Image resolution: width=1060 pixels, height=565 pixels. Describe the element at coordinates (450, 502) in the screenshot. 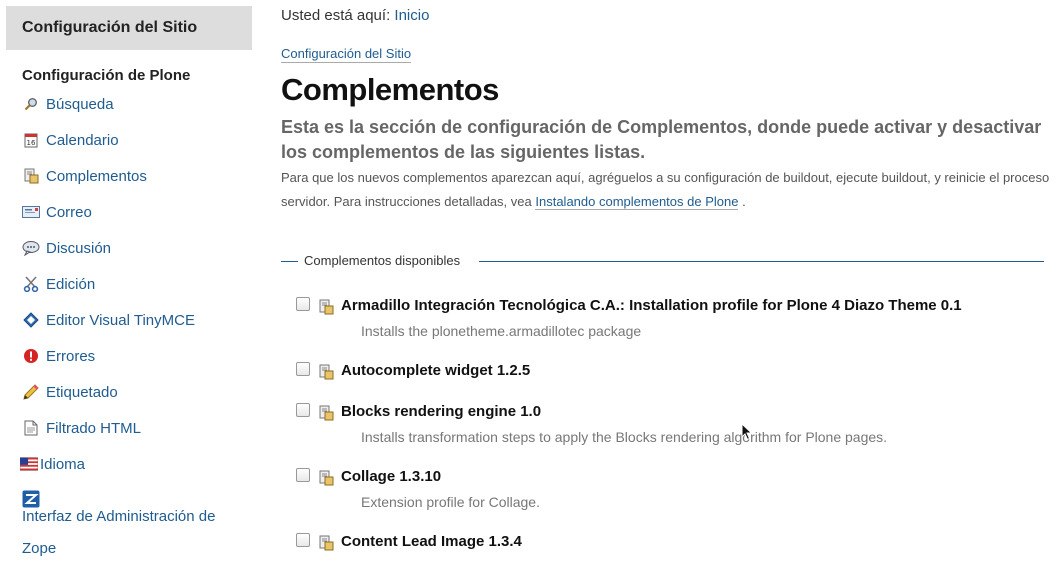

I see `addon-description: Extension profile for Collage.` at that location.